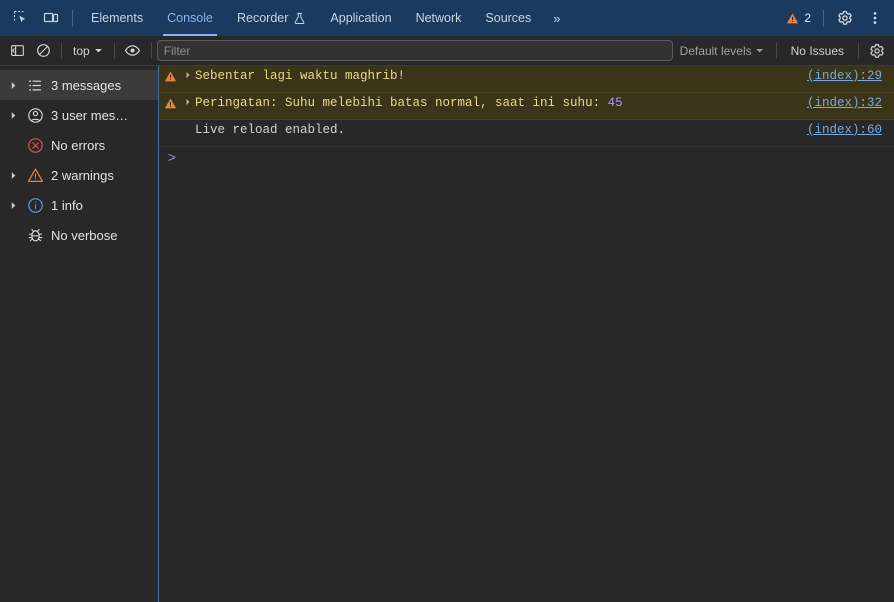  I want to click on console-message-text: Sebentar lagi waktu maghrib!, so click(544, 76).